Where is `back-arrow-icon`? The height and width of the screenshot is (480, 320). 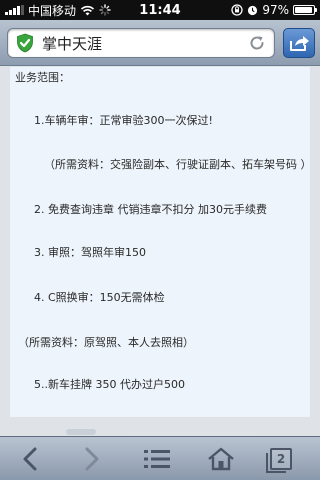 back-arrow-icon is located at coordinates (30, 459).